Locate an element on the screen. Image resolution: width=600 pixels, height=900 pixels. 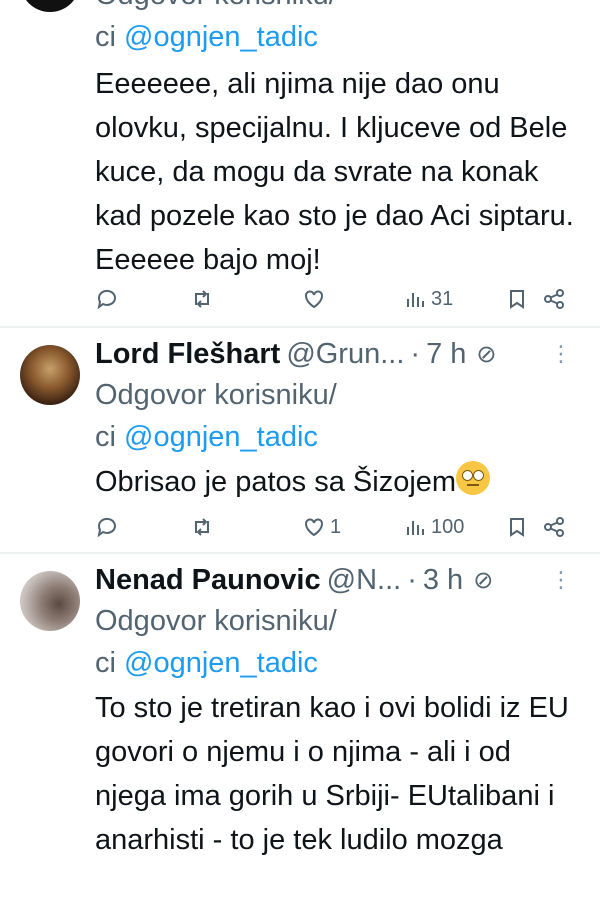
tweet-actions: 1 100 is located at coordinates (337, 527).